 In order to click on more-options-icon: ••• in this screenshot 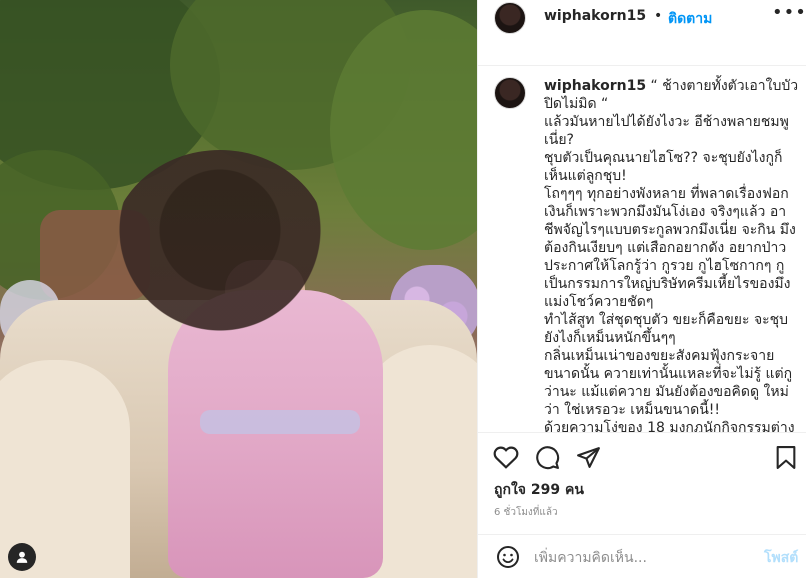, I will do `click(789, 12)`.